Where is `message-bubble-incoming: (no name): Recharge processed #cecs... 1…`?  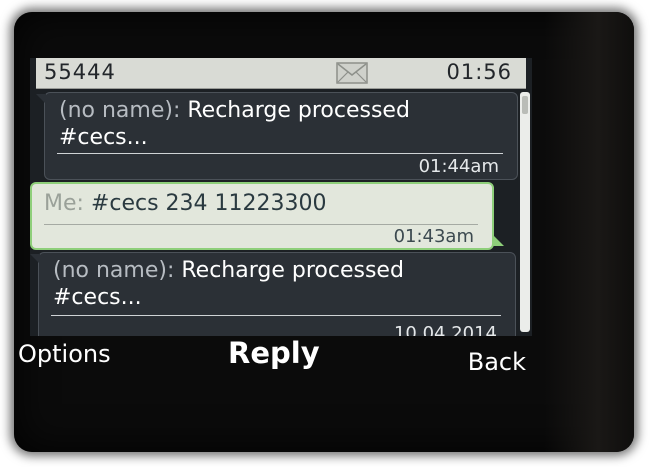
message-bubble-incoming: (no name): Recharge processed #cecs... 1… is located at coordinates (277, 294).